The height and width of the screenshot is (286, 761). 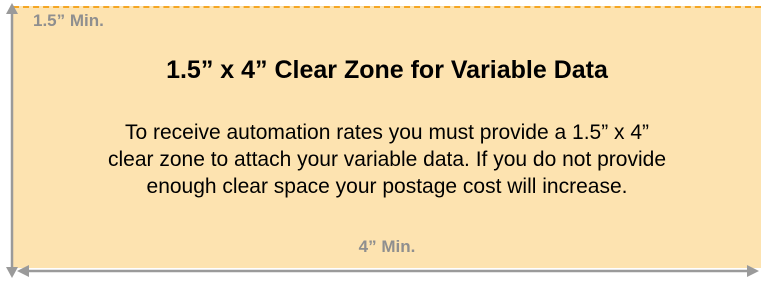 I want to click on vertical-arrow-head-bottom, so click(x=12, y=272).